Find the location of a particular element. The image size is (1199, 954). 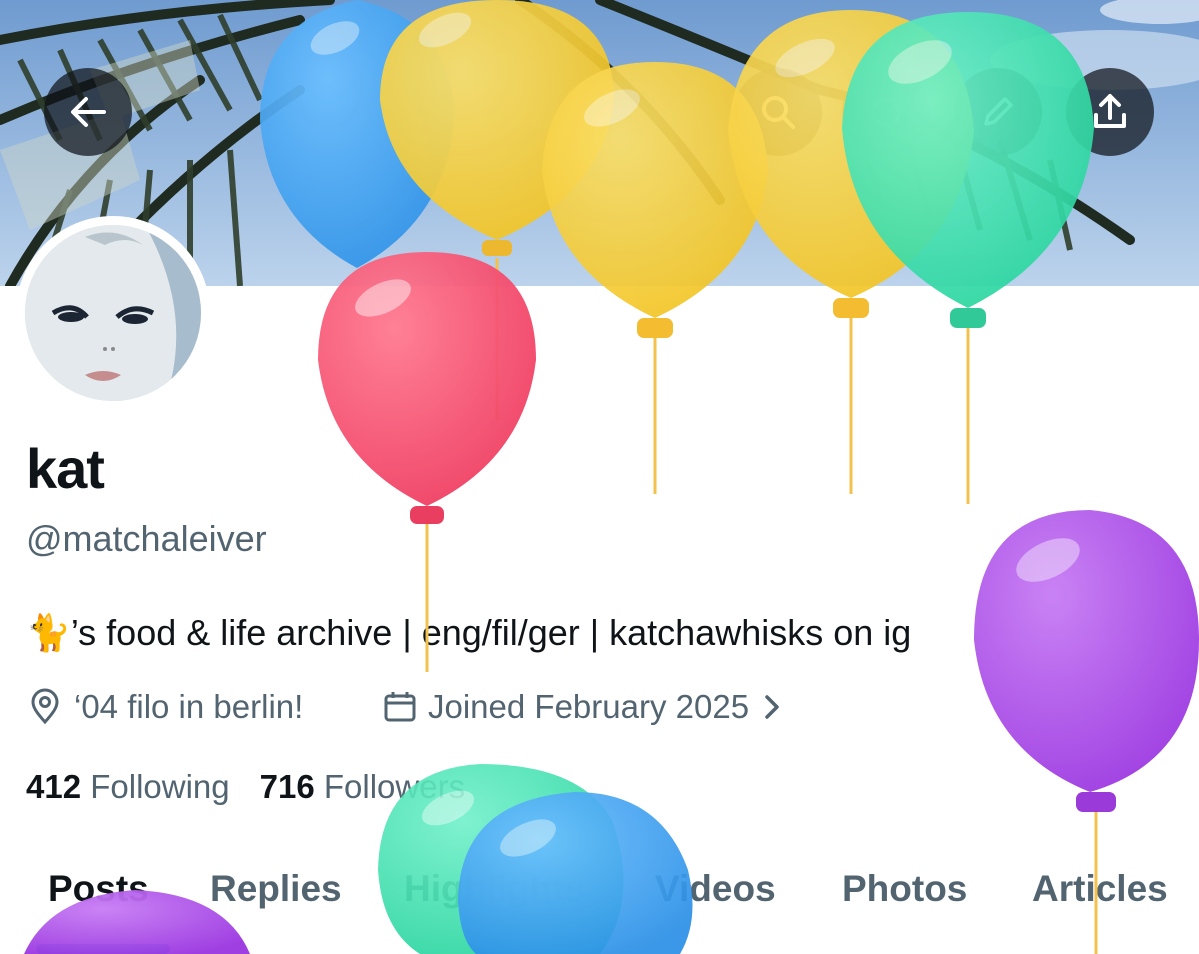

grok-button is located at coordinates (886, 112).